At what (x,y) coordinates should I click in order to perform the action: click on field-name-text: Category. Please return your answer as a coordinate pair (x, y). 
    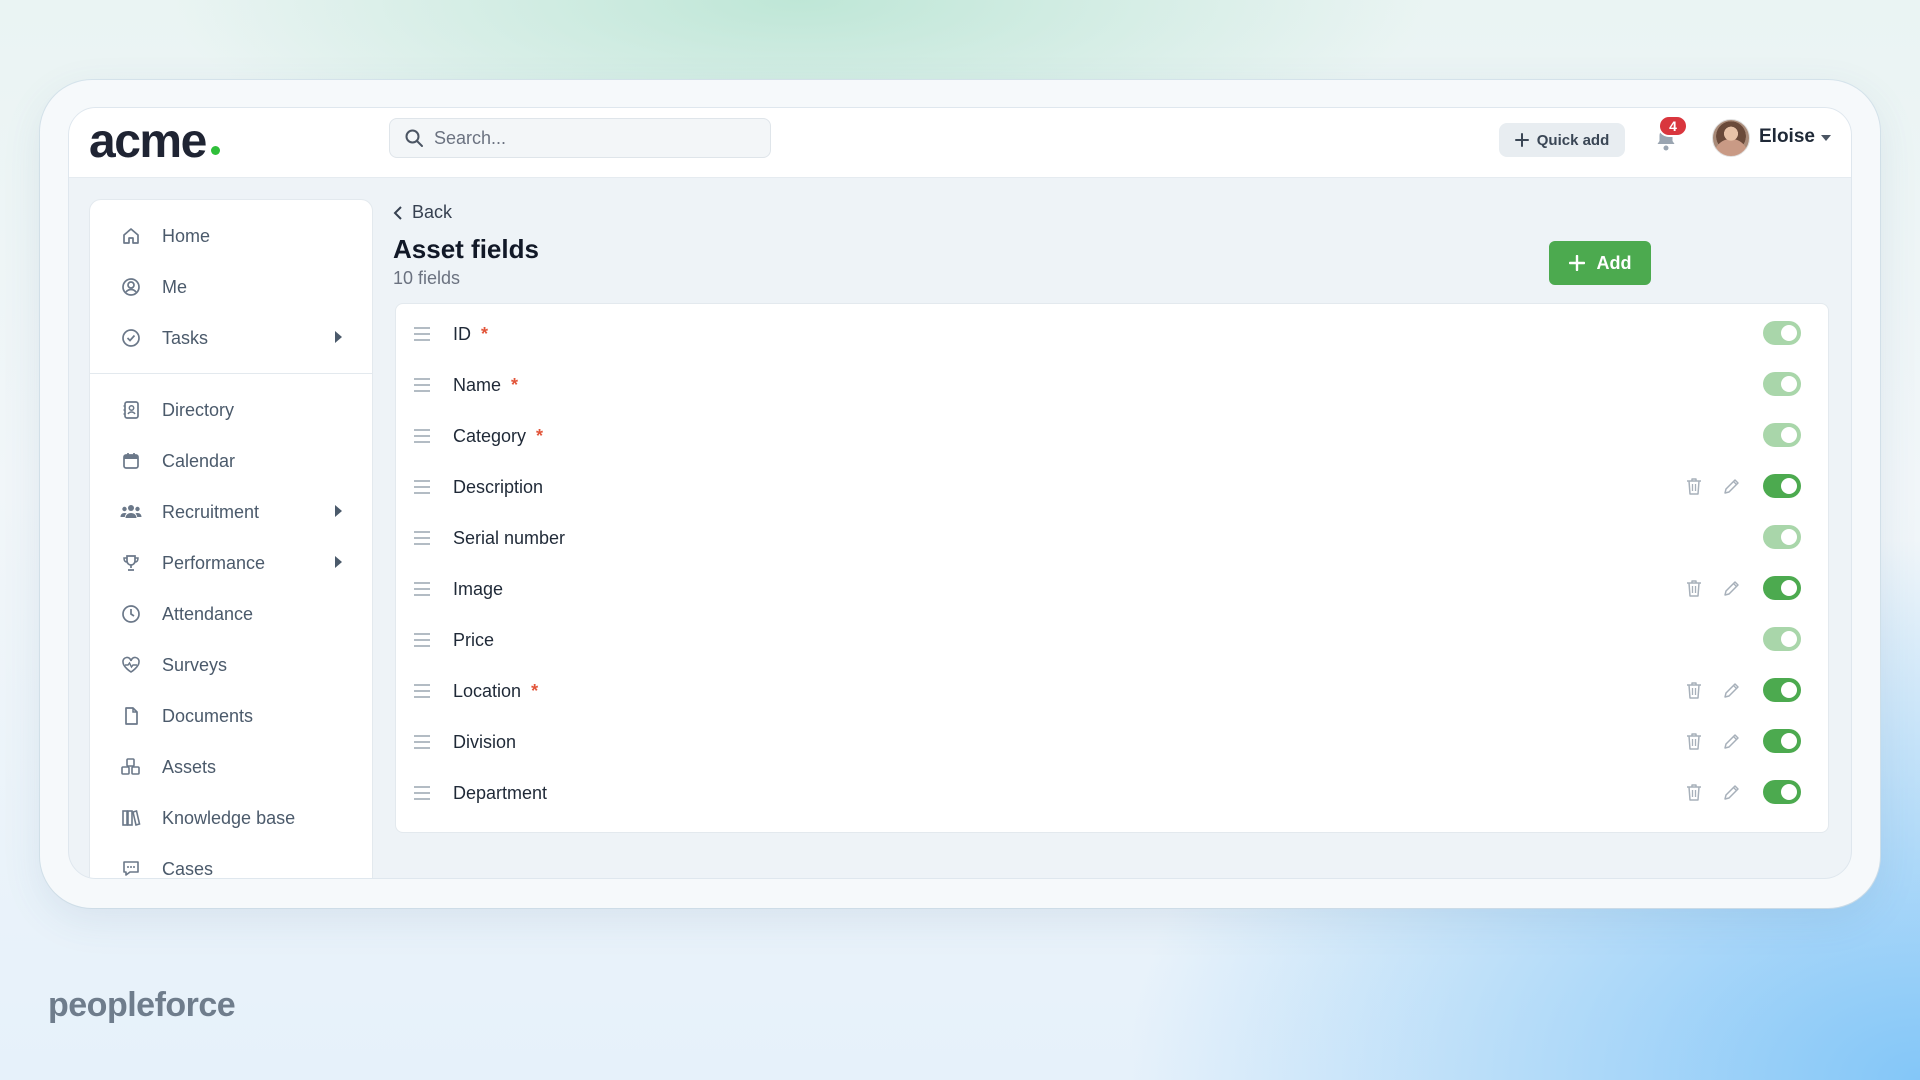
    Looking at the image, I should click on (490, 436).